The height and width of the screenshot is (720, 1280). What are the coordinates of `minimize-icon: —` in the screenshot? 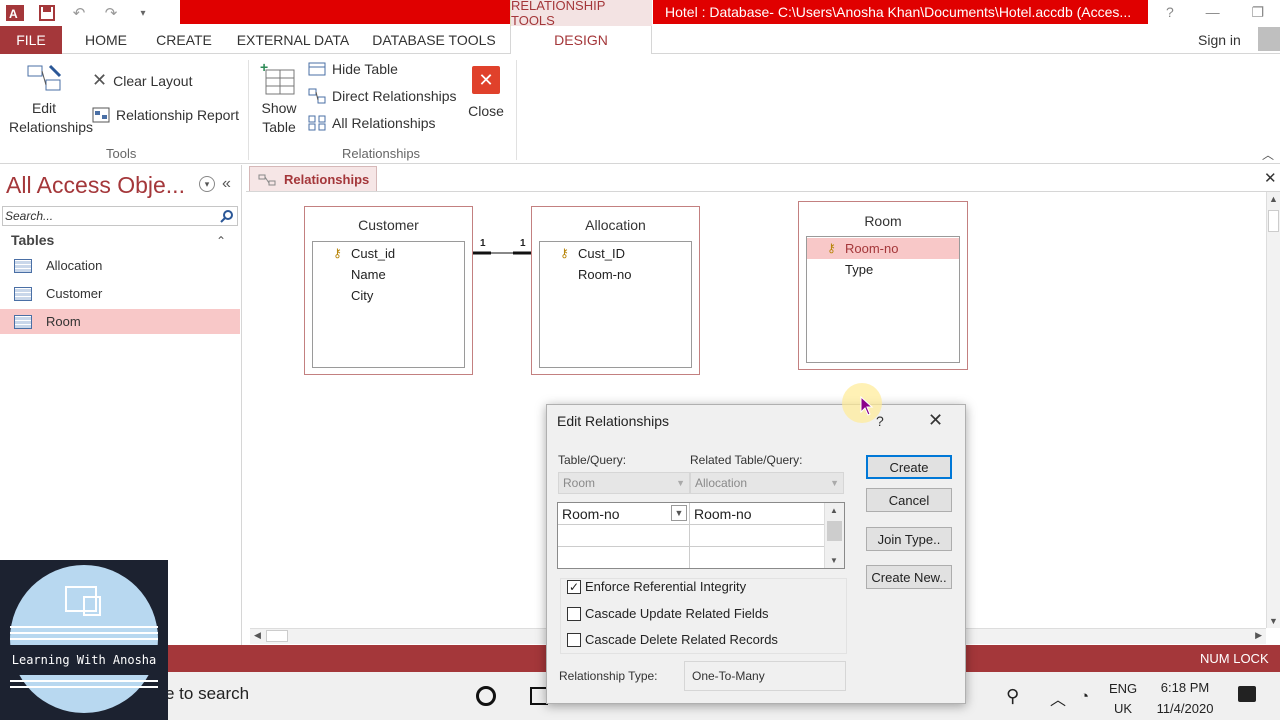 It's located at (1213, 12).